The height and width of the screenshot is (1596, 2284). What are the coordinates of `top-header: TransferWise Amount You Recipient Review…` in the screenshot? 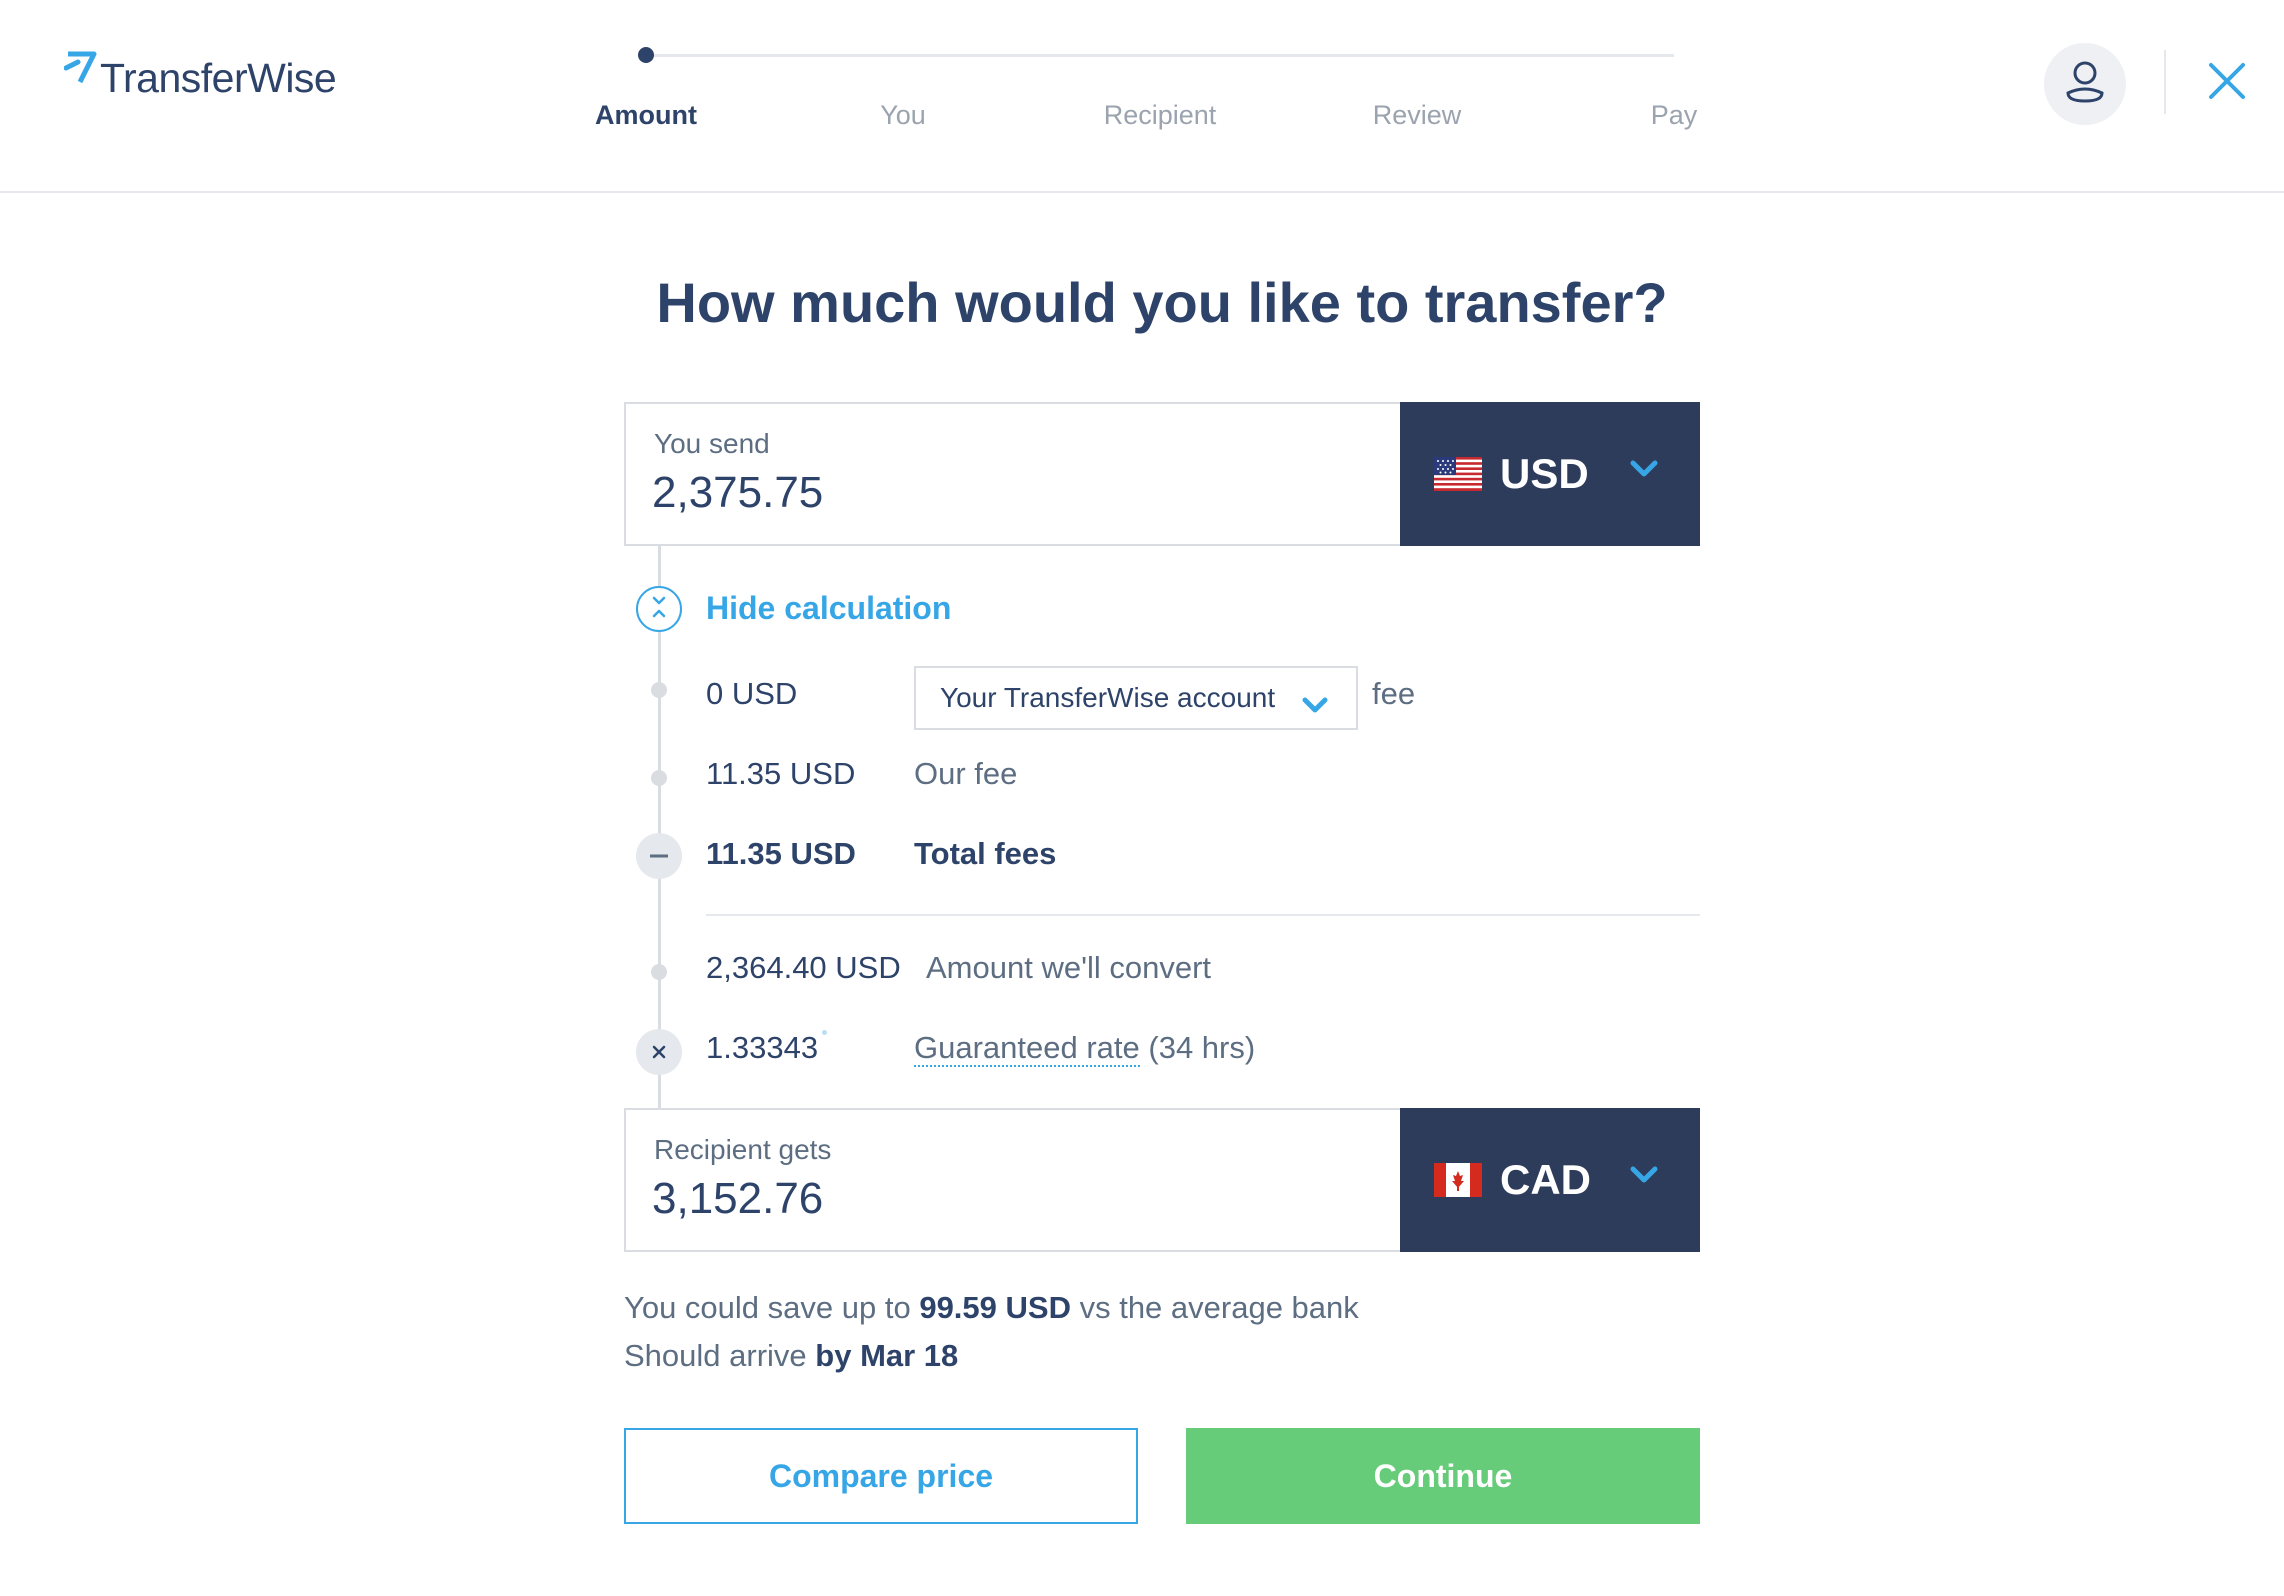 It's located at (1142, 96).